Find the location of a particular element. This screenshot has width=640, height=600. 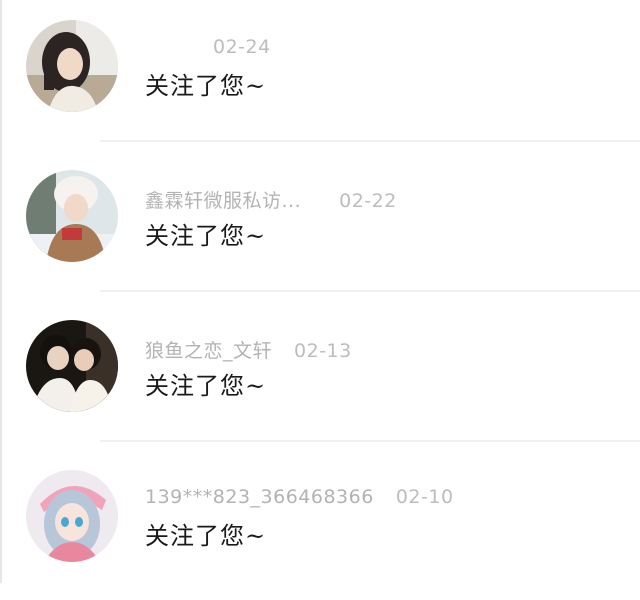

user-avatar-anime-girl-icon is located at coordinates (72, 516).